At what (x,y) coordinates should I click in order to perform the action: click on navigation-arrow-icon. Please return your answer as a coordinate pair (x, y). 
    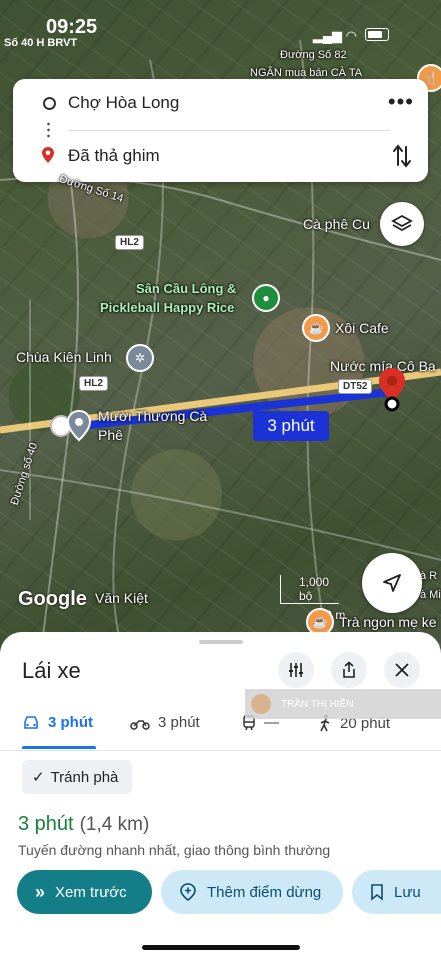
    Looking at the image, I should click on (392, 583).